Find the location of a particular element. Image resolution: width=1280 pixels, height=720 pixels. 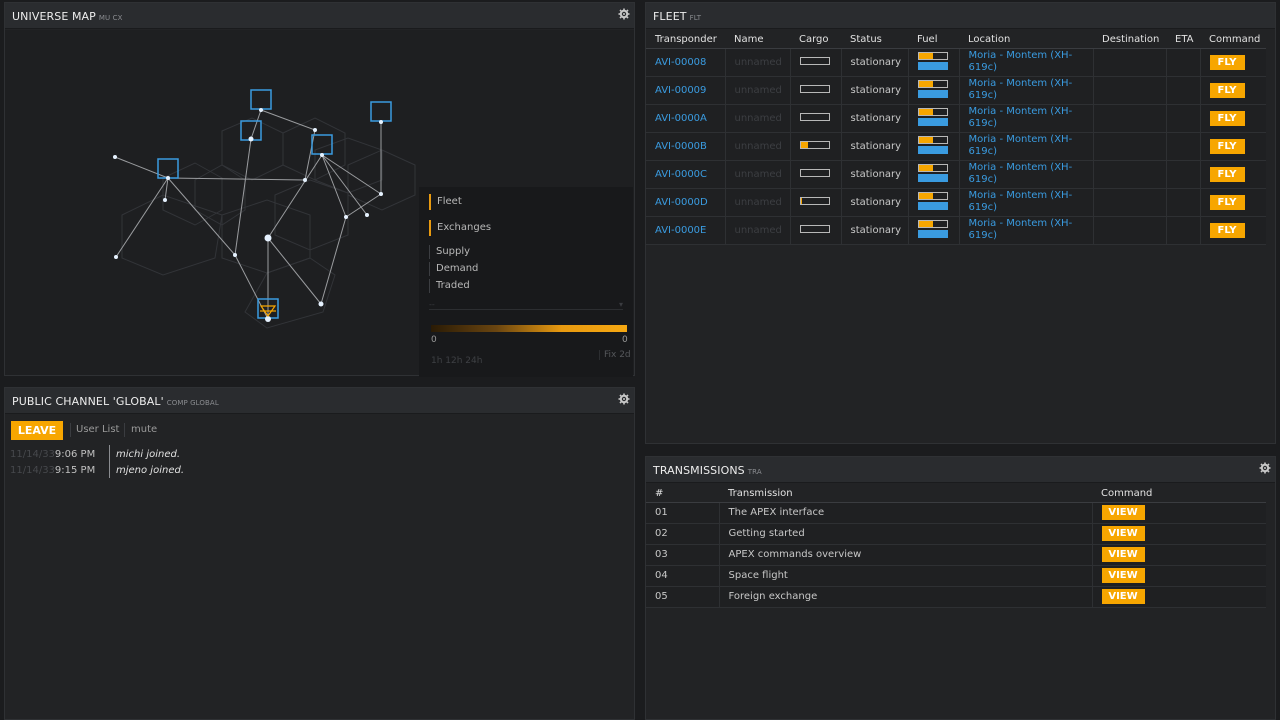

column-header: Cargo is located at coordinates (815, 40).